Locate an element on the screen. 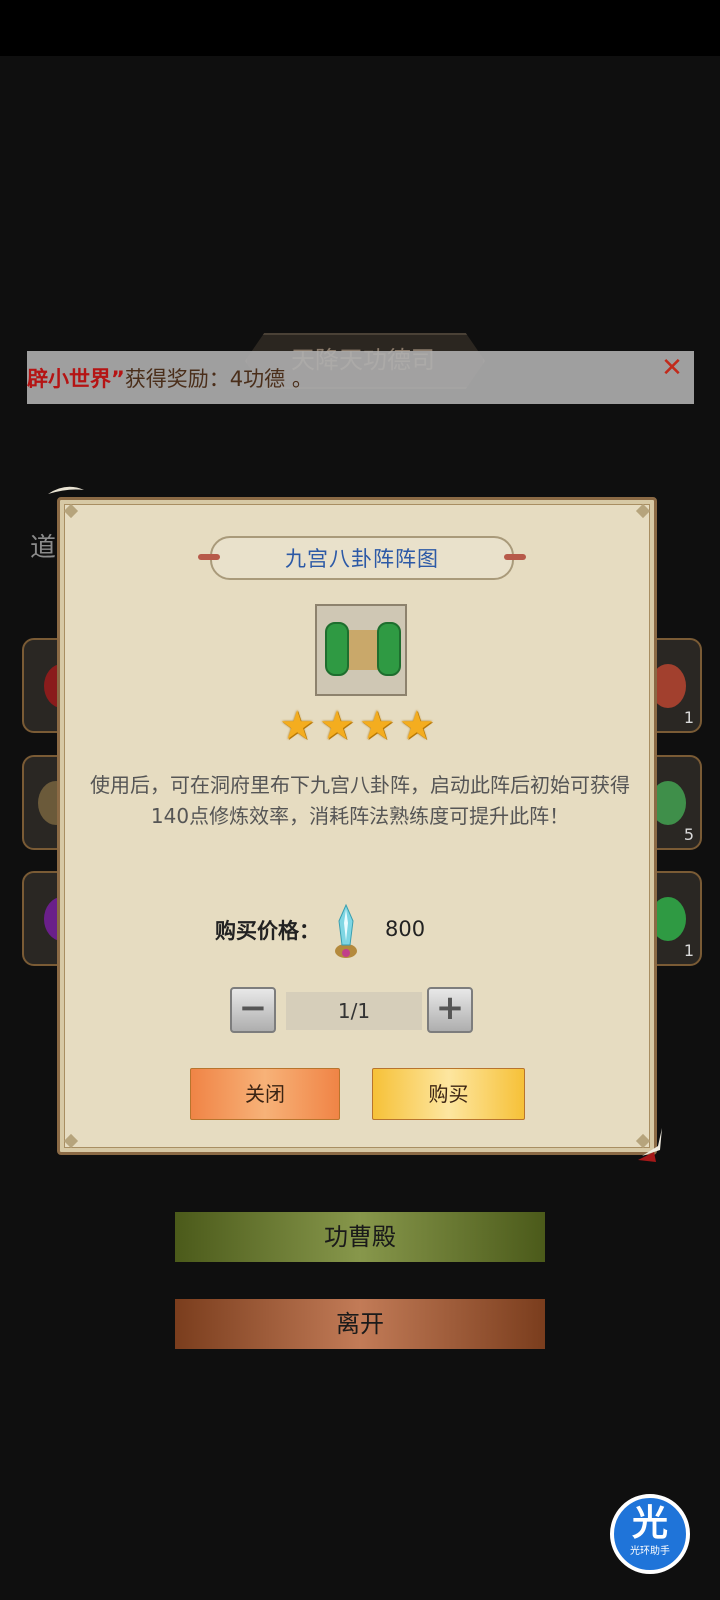 The image size is (720, 1600). notice-text: 获得奖励：4功德 。 is located at coordinates (218, 378).